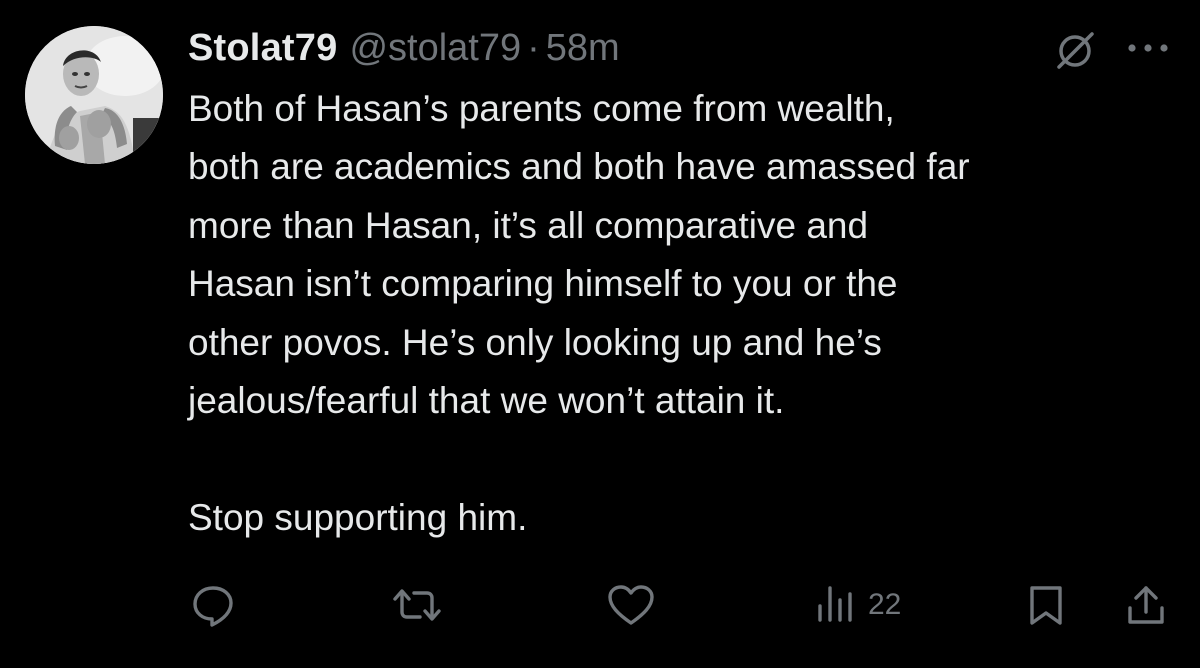 Image resolution: width=1200 pixels, height=668 pixels. Describe the element at coordinates (583, 48) in the screenshot. I see `timestamp: 58m` at that location.